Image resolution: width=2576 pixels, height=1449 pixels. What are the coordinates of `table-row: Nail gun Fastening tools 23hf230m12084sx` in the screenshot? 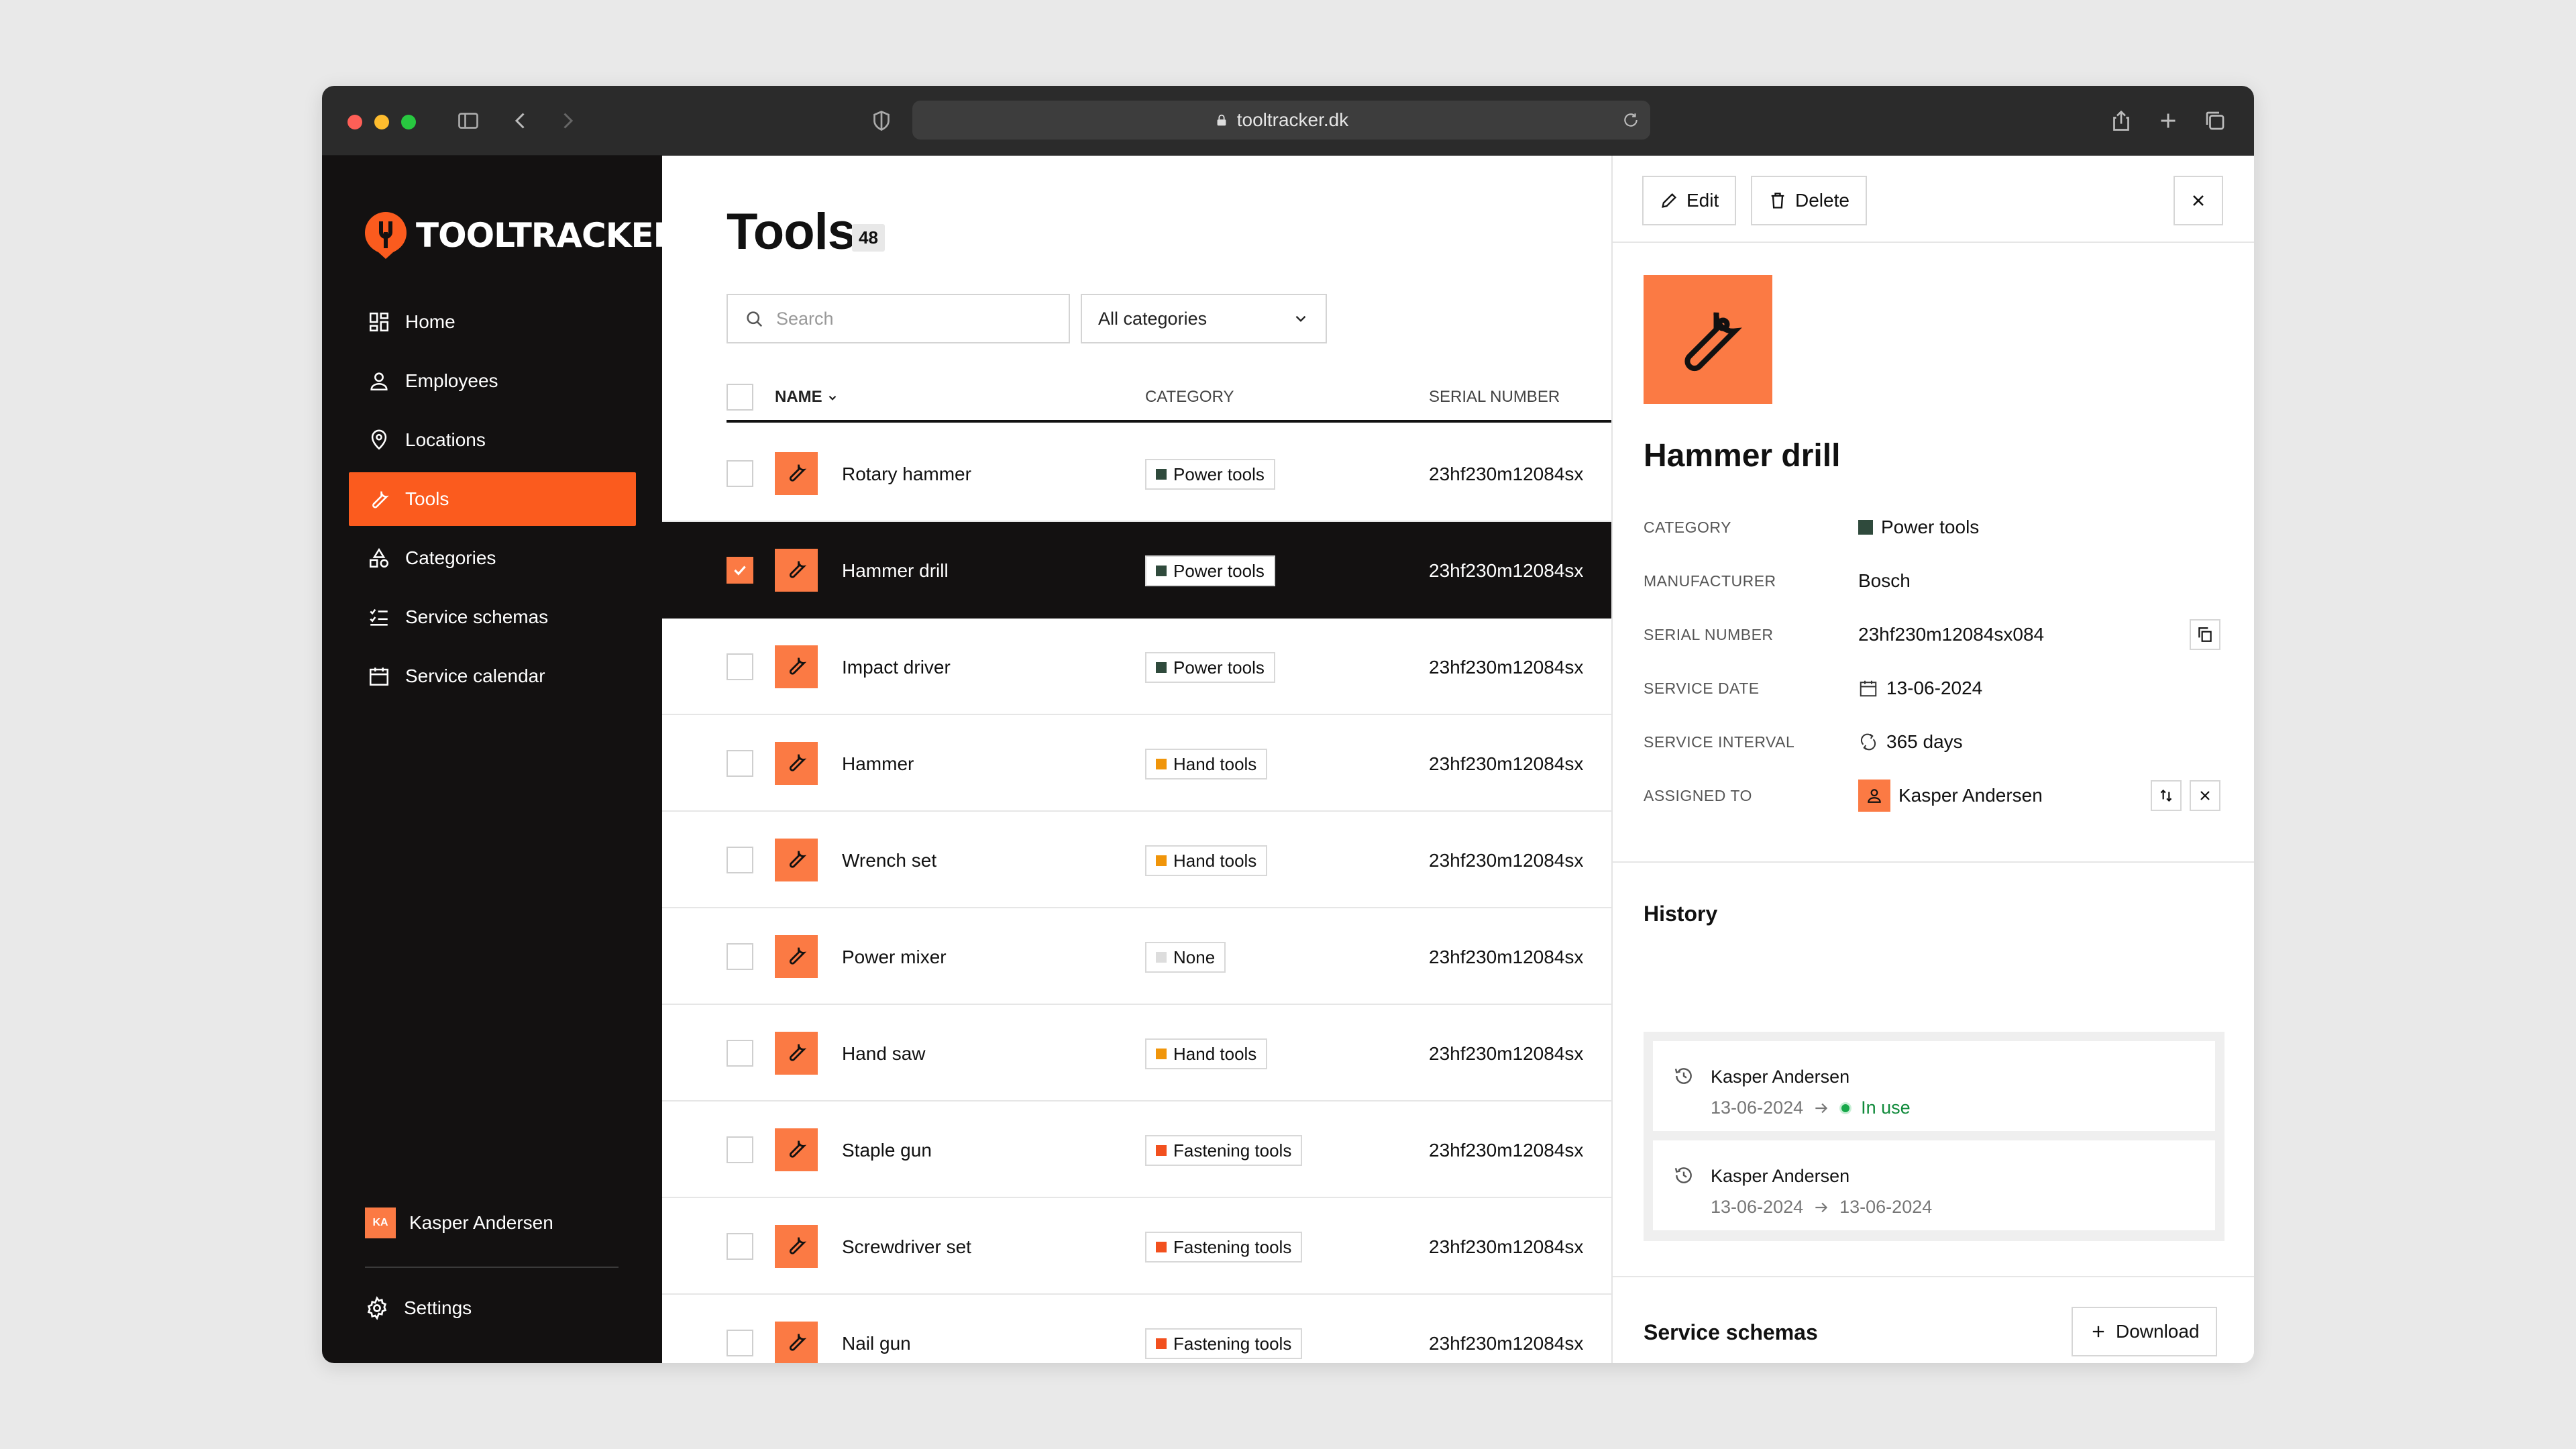 It's located at (1137, 1329).